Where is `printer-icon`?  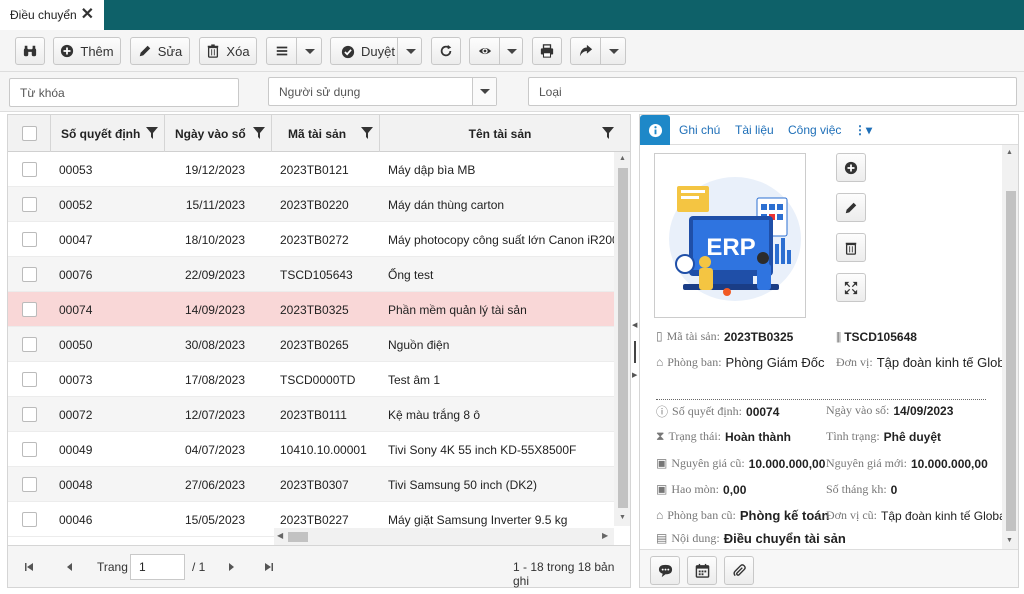
printer-icon is located at coordinates (547, 51).